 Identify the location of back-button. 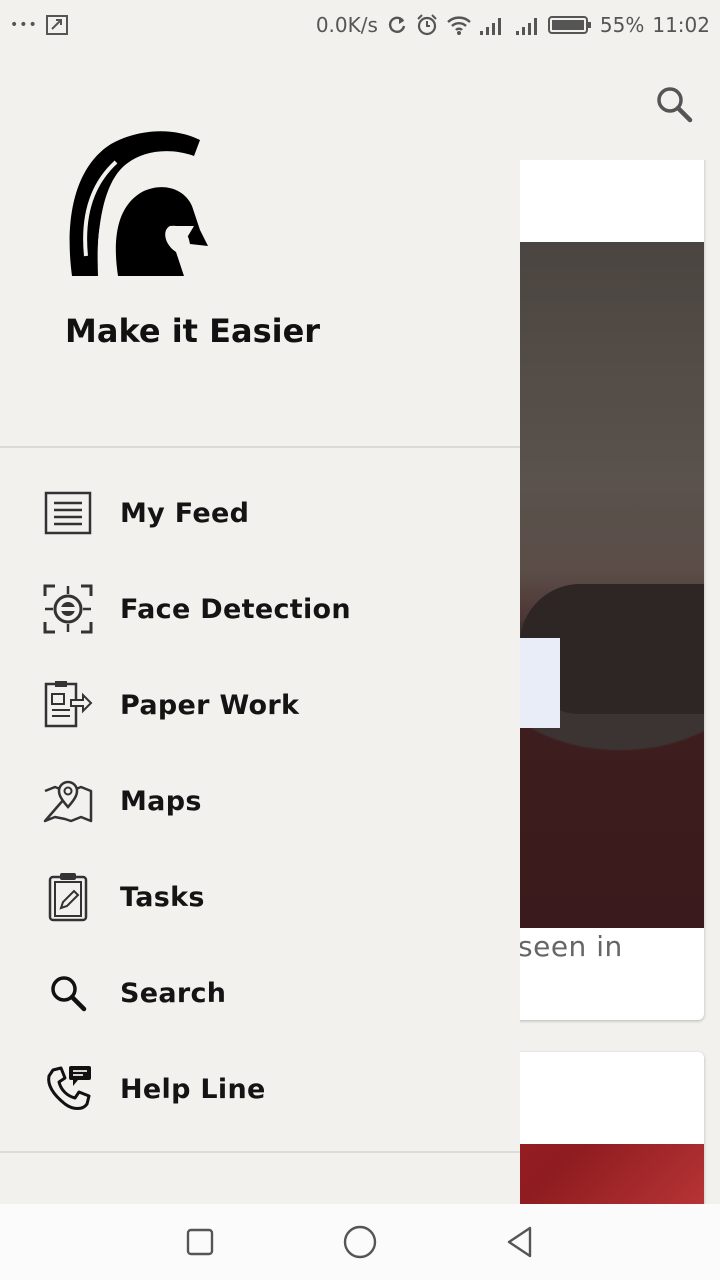
(520, 1242).